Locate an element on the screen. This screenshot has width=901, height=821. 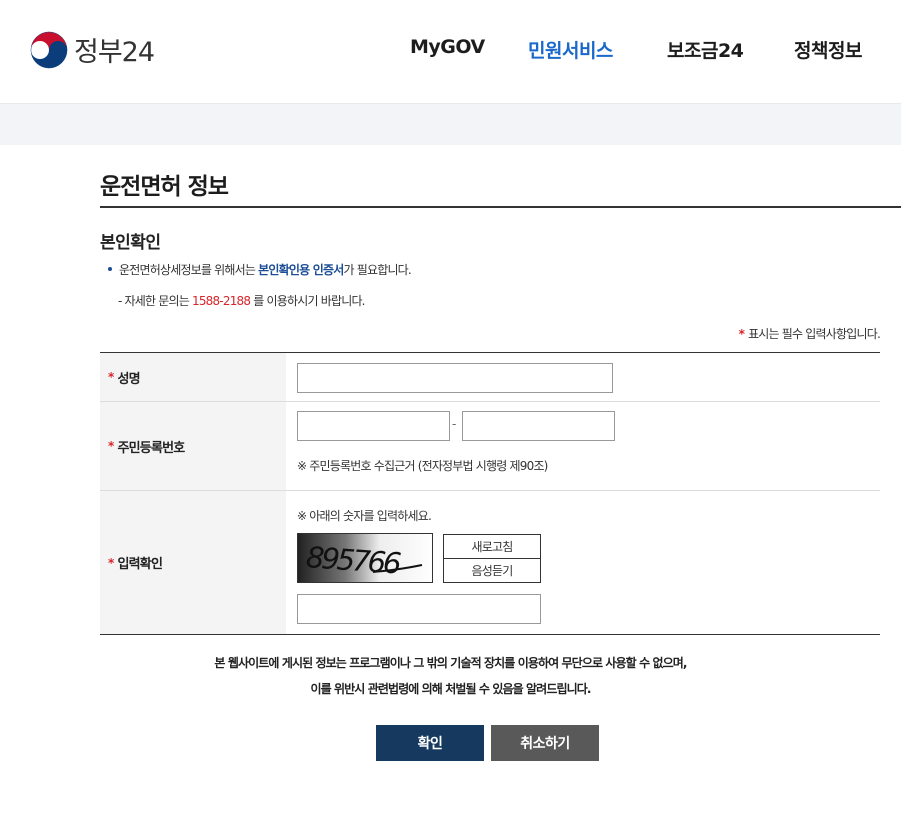
cancel-button: 취소하기 is located at coordinates (545, 743).